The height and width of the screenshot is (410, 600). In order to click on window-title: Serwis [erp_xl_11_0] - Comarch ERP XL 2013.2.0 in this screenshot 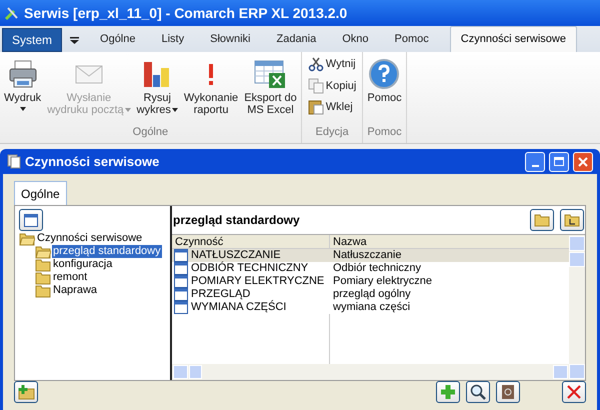, I will do `click(186, 13)`.